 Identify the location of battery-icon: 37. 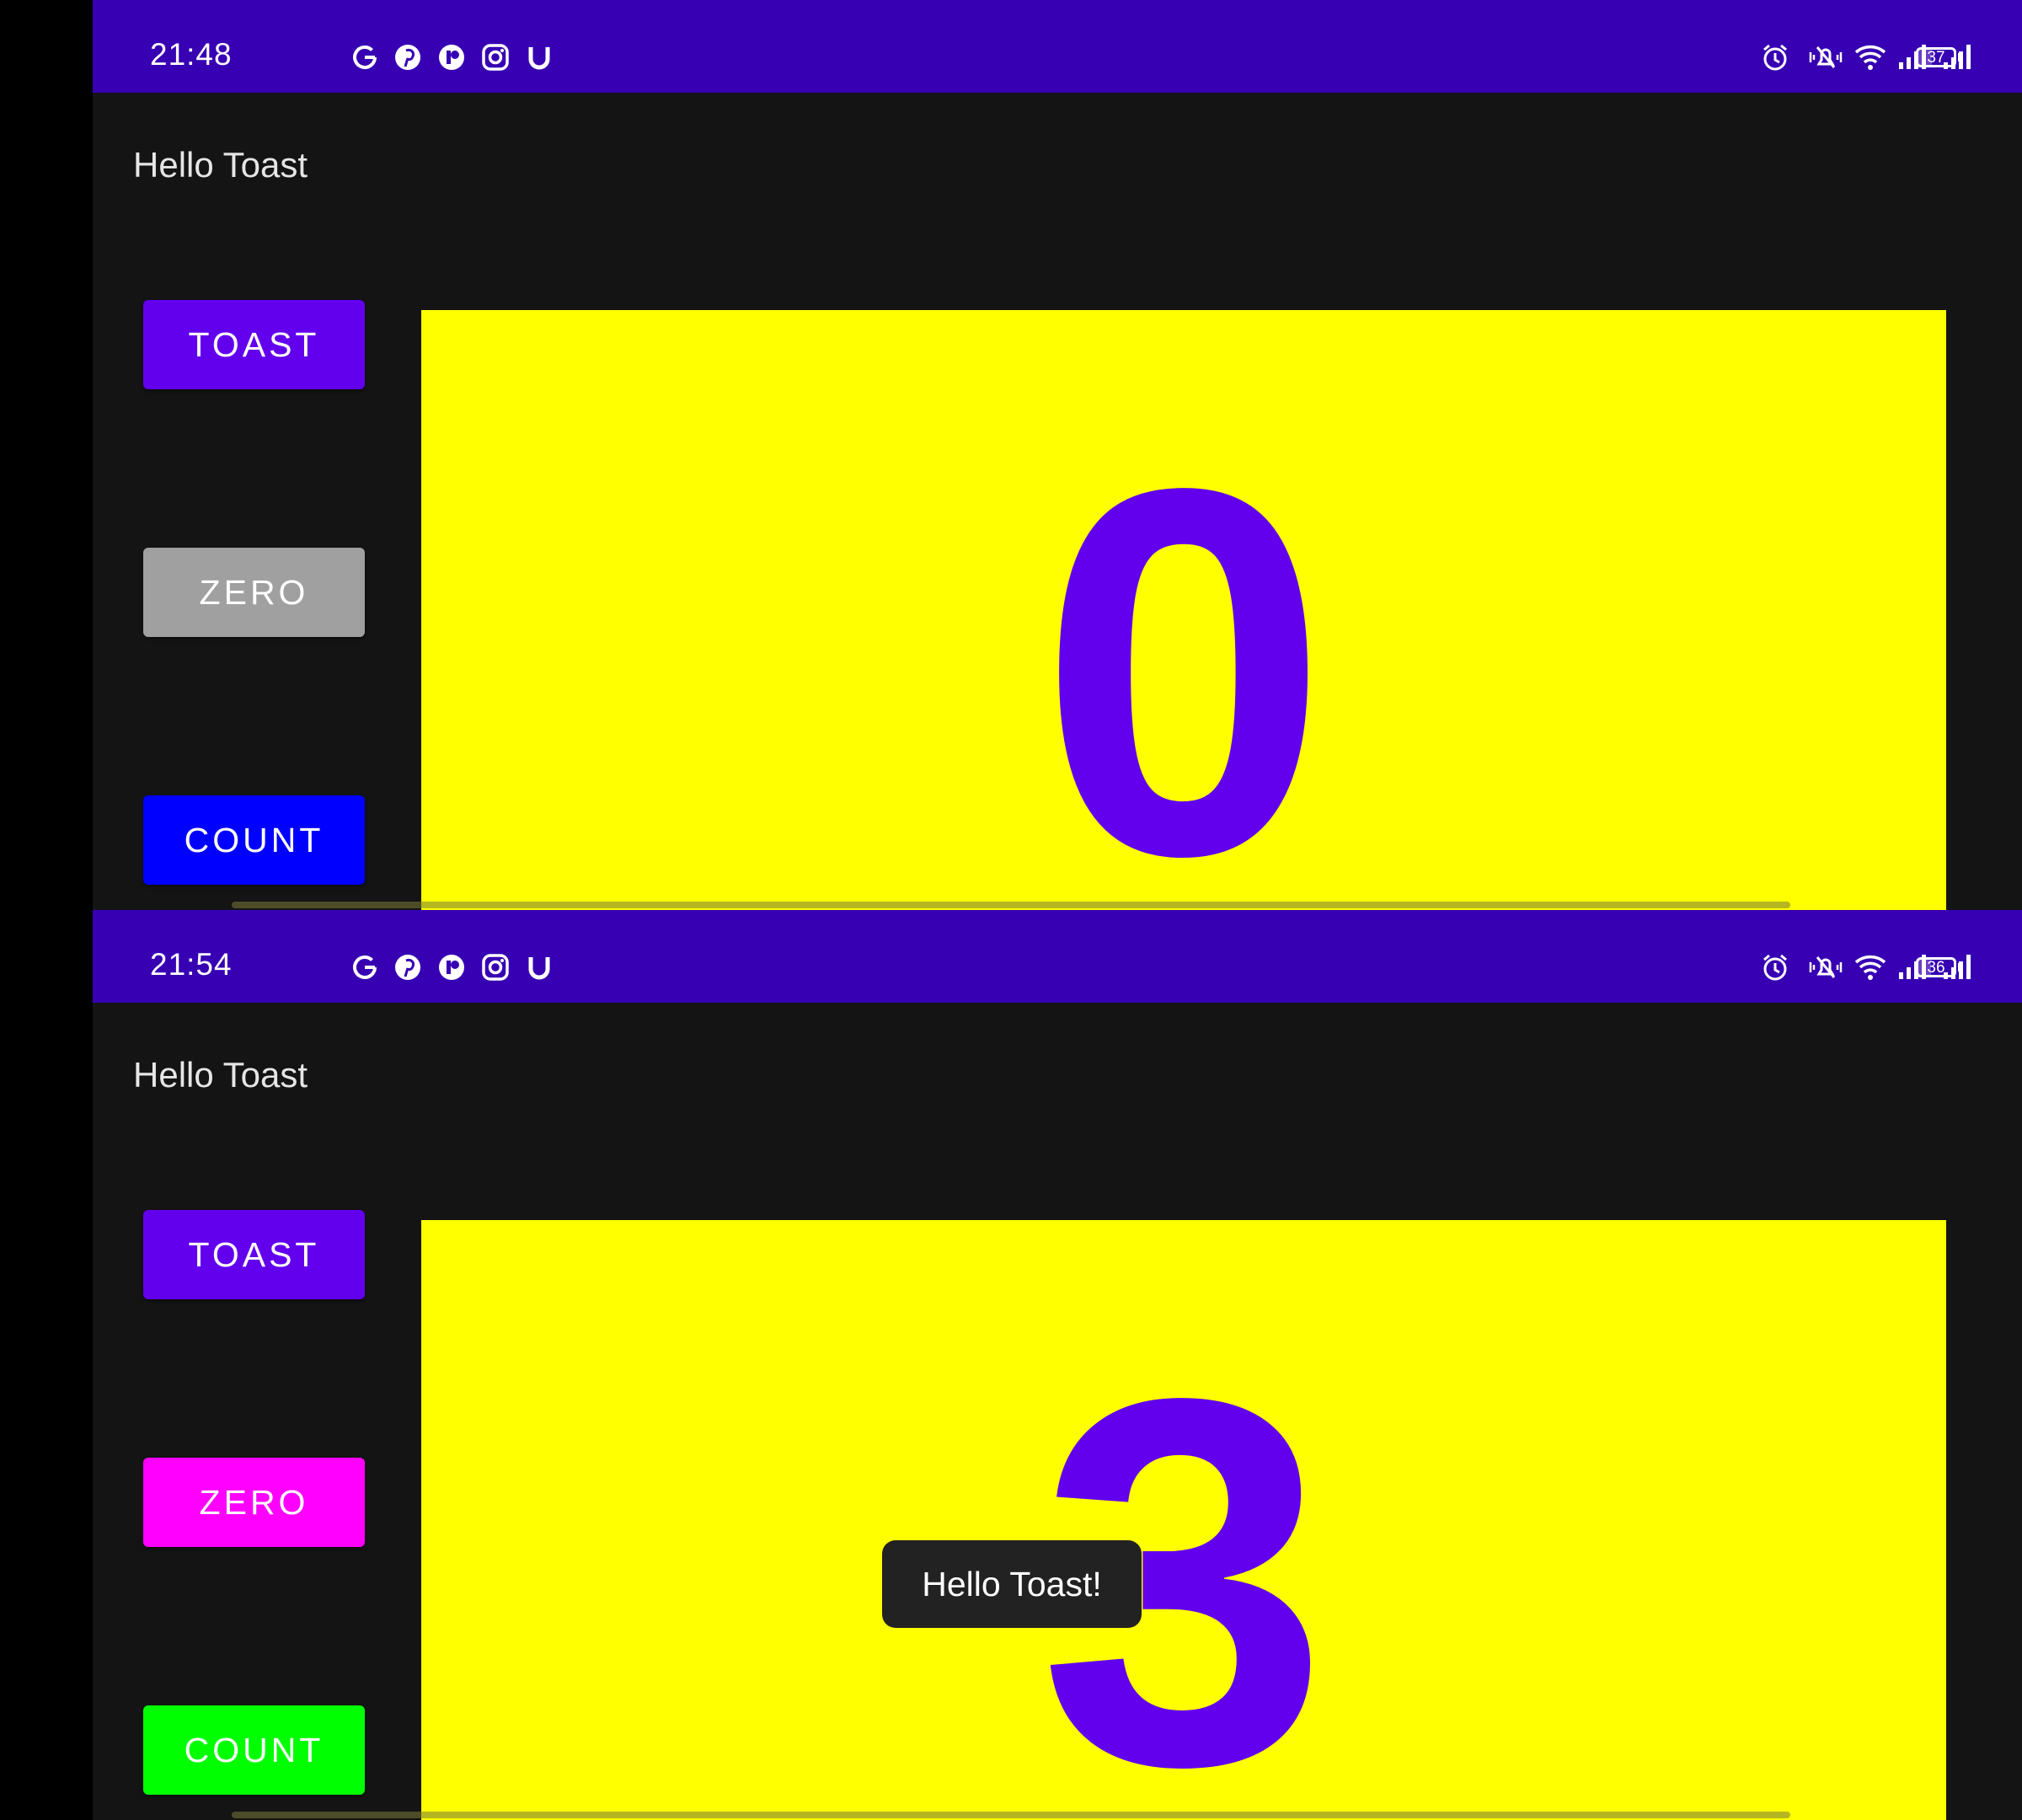
(1936, 57).